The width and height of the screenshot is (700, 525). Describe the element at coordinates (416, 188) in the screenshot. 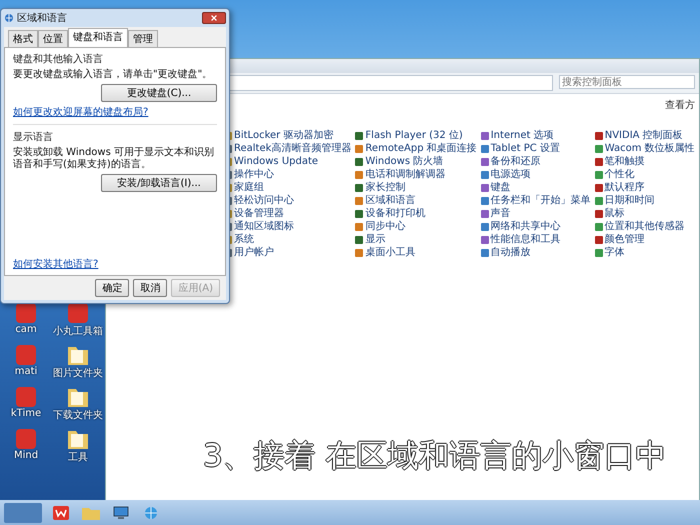

I see `control-panel-item: 家长控制` at that location.